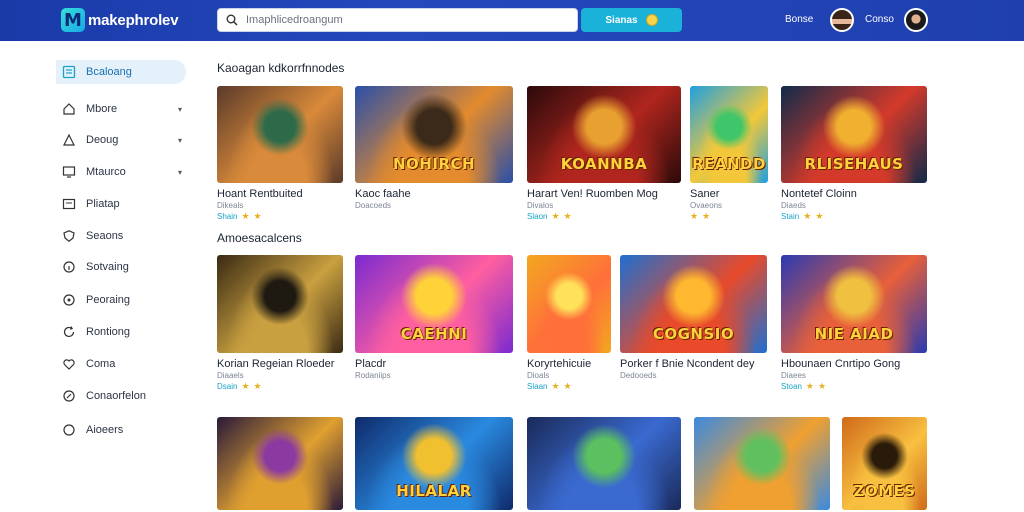 The width and height of the screenshot is (1024, 512). What do you see at coordinates (121, 430) in the screenshot?
I see `sidebar-item: Aioeers` at bounding box center [121, 430].